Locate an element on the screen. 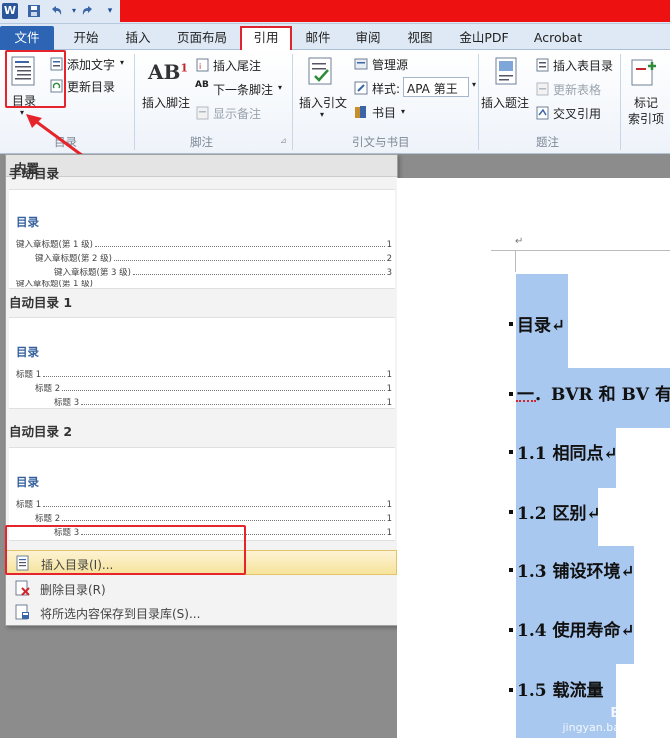 The height and width of the screenshot is (738, 670). remove-toc-menu-item: 删除目录(R) is located at coordinates (201, 588).